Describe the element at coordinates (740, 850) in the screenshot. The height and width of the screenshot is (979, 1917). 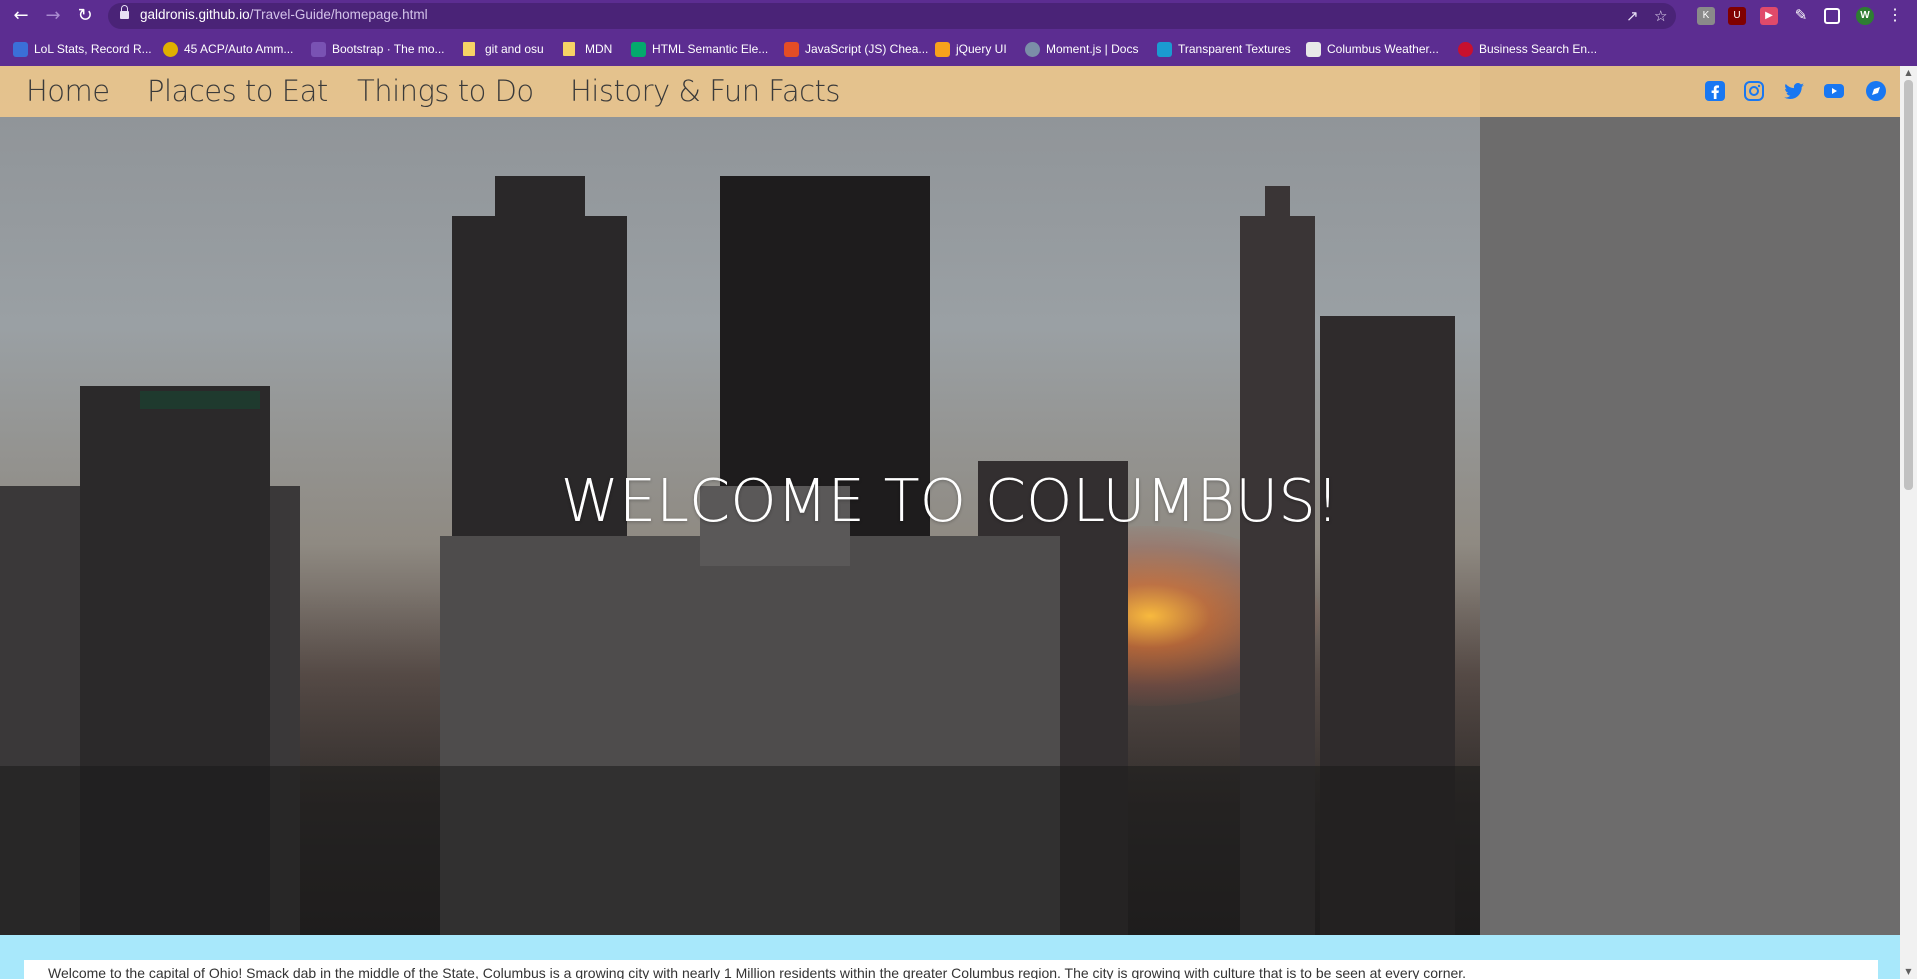
I see `city-foreground-shadow` at that location.